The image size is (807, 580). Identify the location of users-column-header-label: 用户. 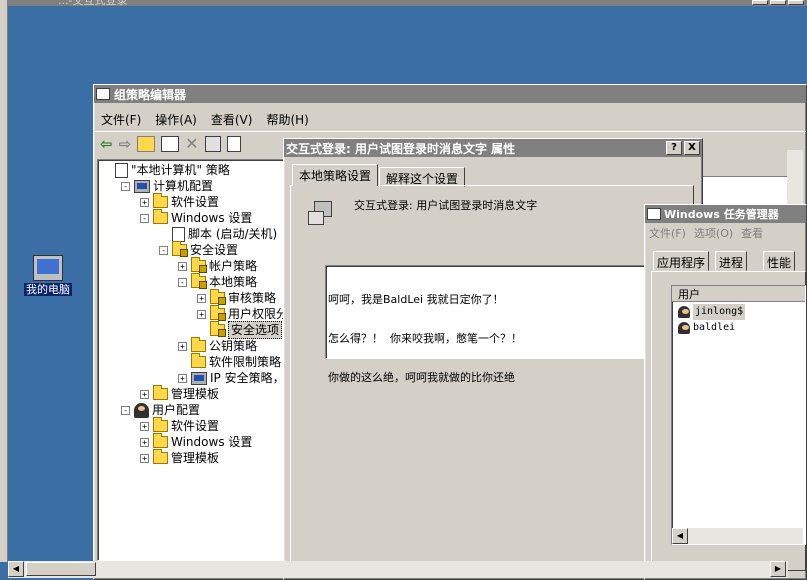
(689, 294).